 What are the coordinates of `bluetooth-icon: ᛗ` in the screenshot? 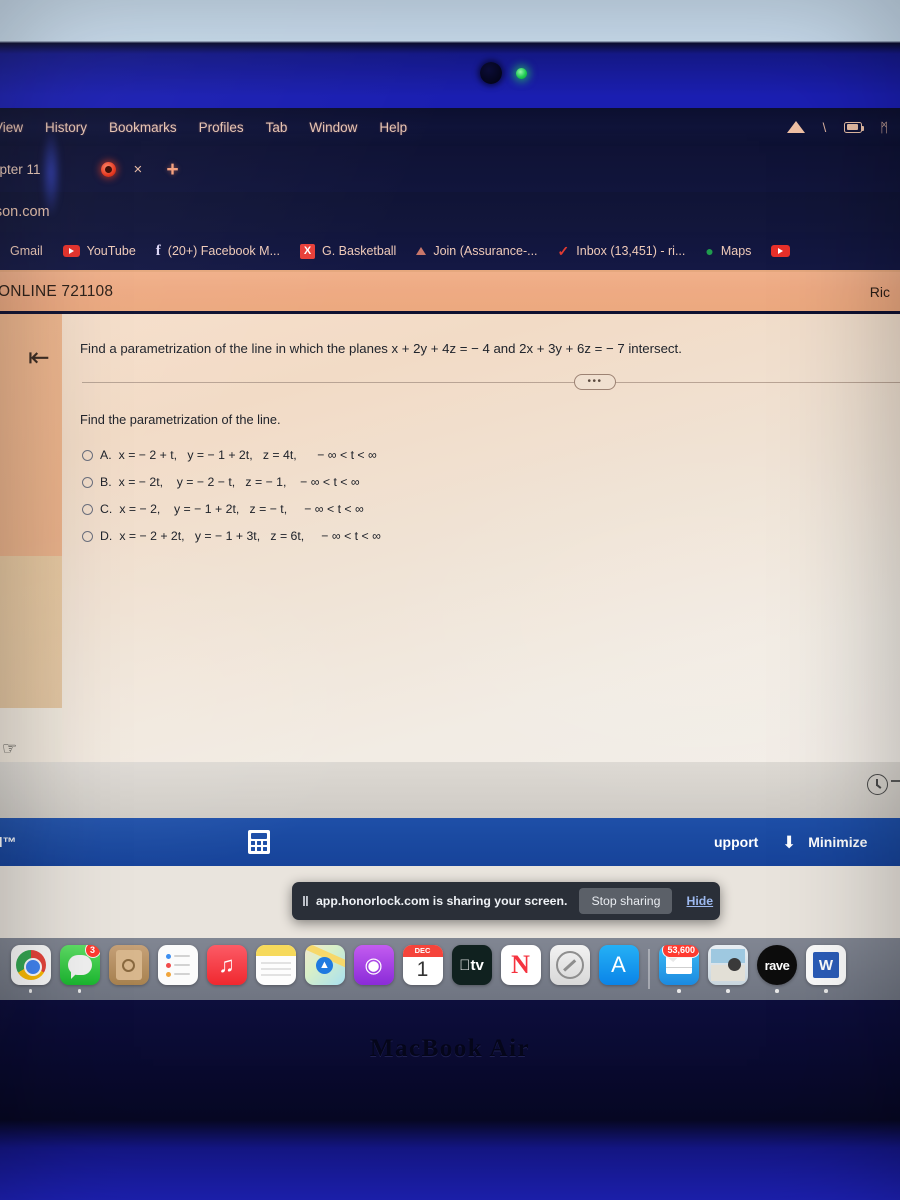 It's located at (884, 127).